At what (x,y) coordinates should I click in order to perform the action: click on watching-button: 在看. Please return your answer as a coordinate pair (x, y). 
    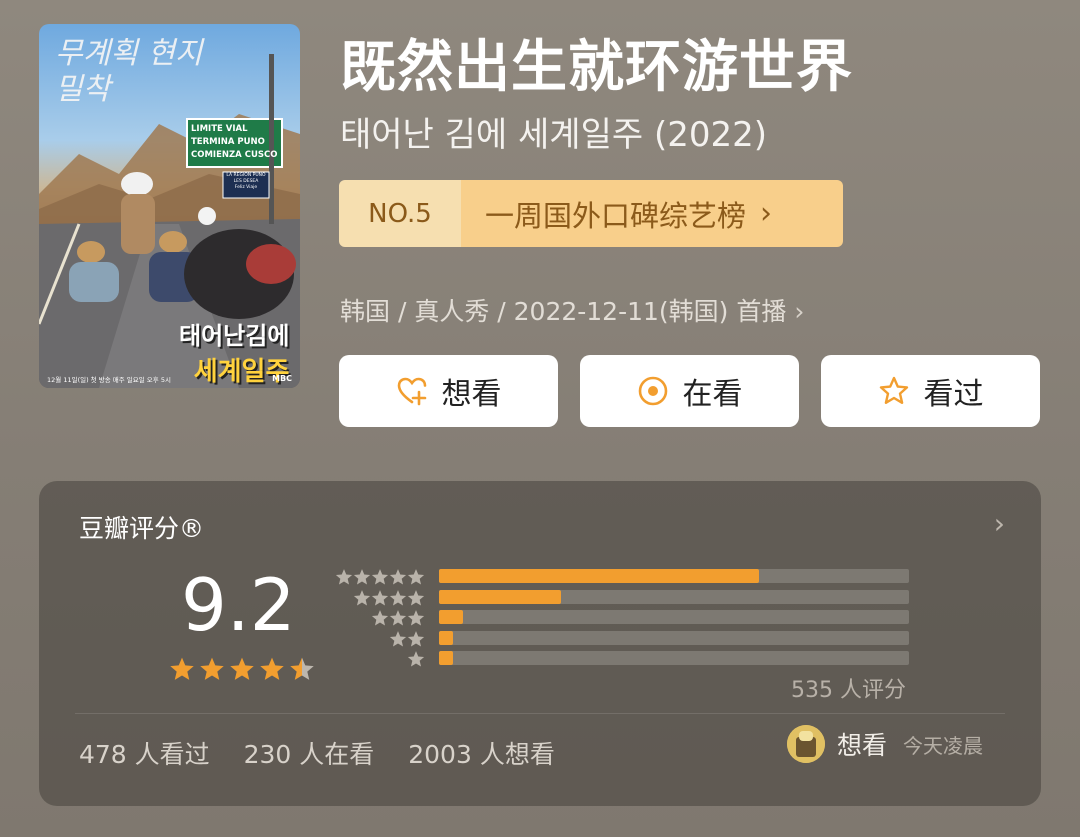
    Looking at the image, I should click on (689, 391).